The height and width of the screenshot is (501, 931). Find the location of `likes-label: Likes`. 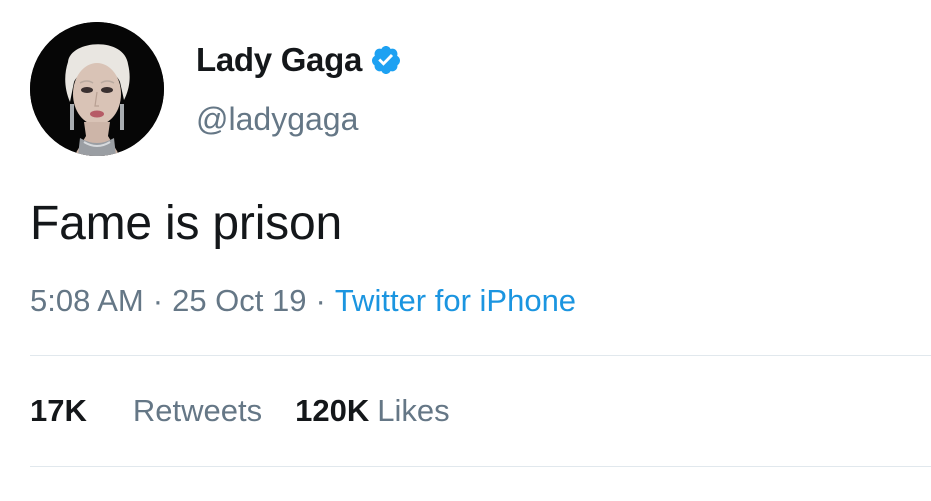

likes-label: Likes is located at coordinates (413, 410).